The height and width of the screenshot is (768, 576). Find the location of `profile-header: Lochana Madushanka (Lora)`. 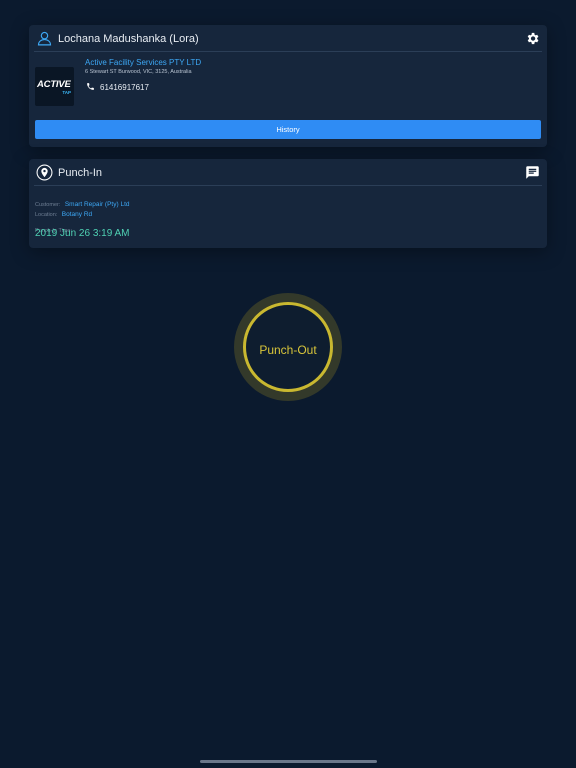

profile-header: Lochana Madushanka (Lora) is located at coordinates (288, 38).